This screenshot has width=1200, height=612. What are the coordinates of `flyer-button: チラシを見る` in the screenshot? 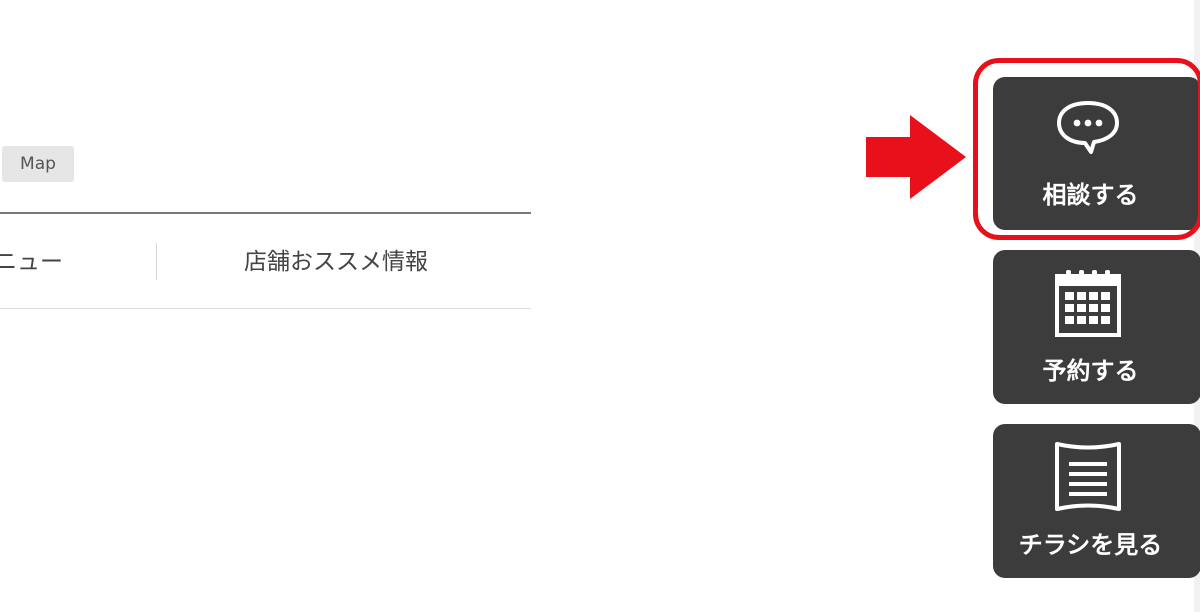 It's located at (1096, 501).